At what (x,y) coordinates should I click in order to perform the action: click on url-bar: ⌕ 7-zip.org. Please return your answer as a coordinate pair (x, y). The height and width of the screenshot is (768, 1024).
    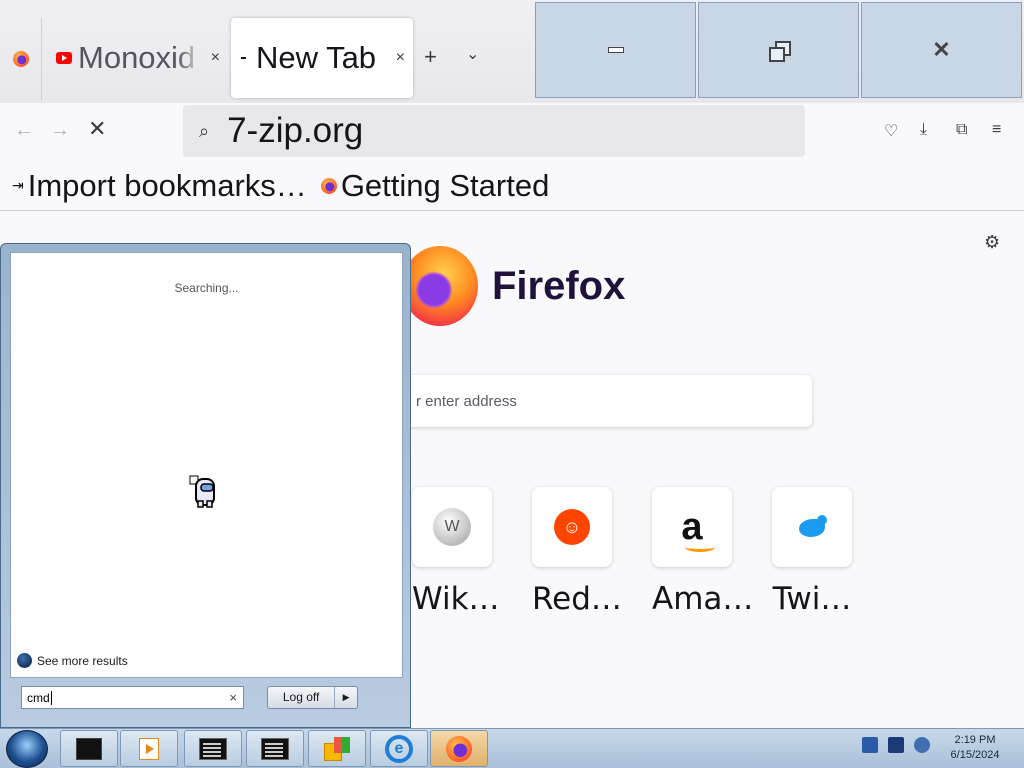
    Looking at the image, I should click on (494, 131).